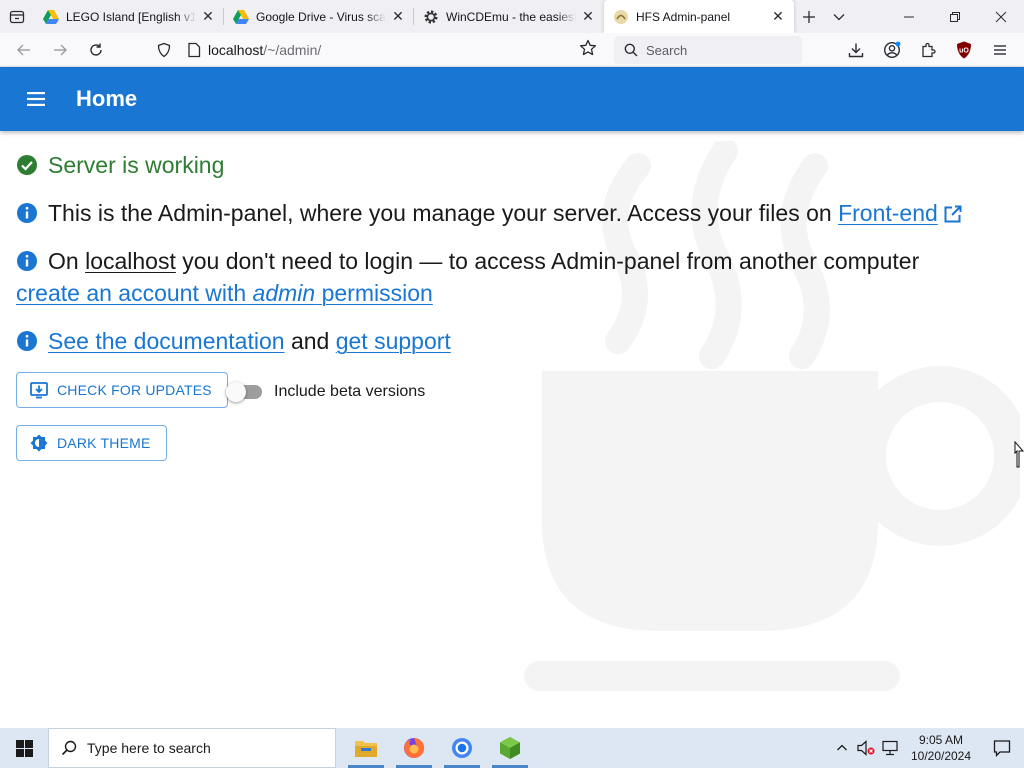 The image size is (1024, 768). I want to click on create-account-link-text: create an account with, so click(131, 293).